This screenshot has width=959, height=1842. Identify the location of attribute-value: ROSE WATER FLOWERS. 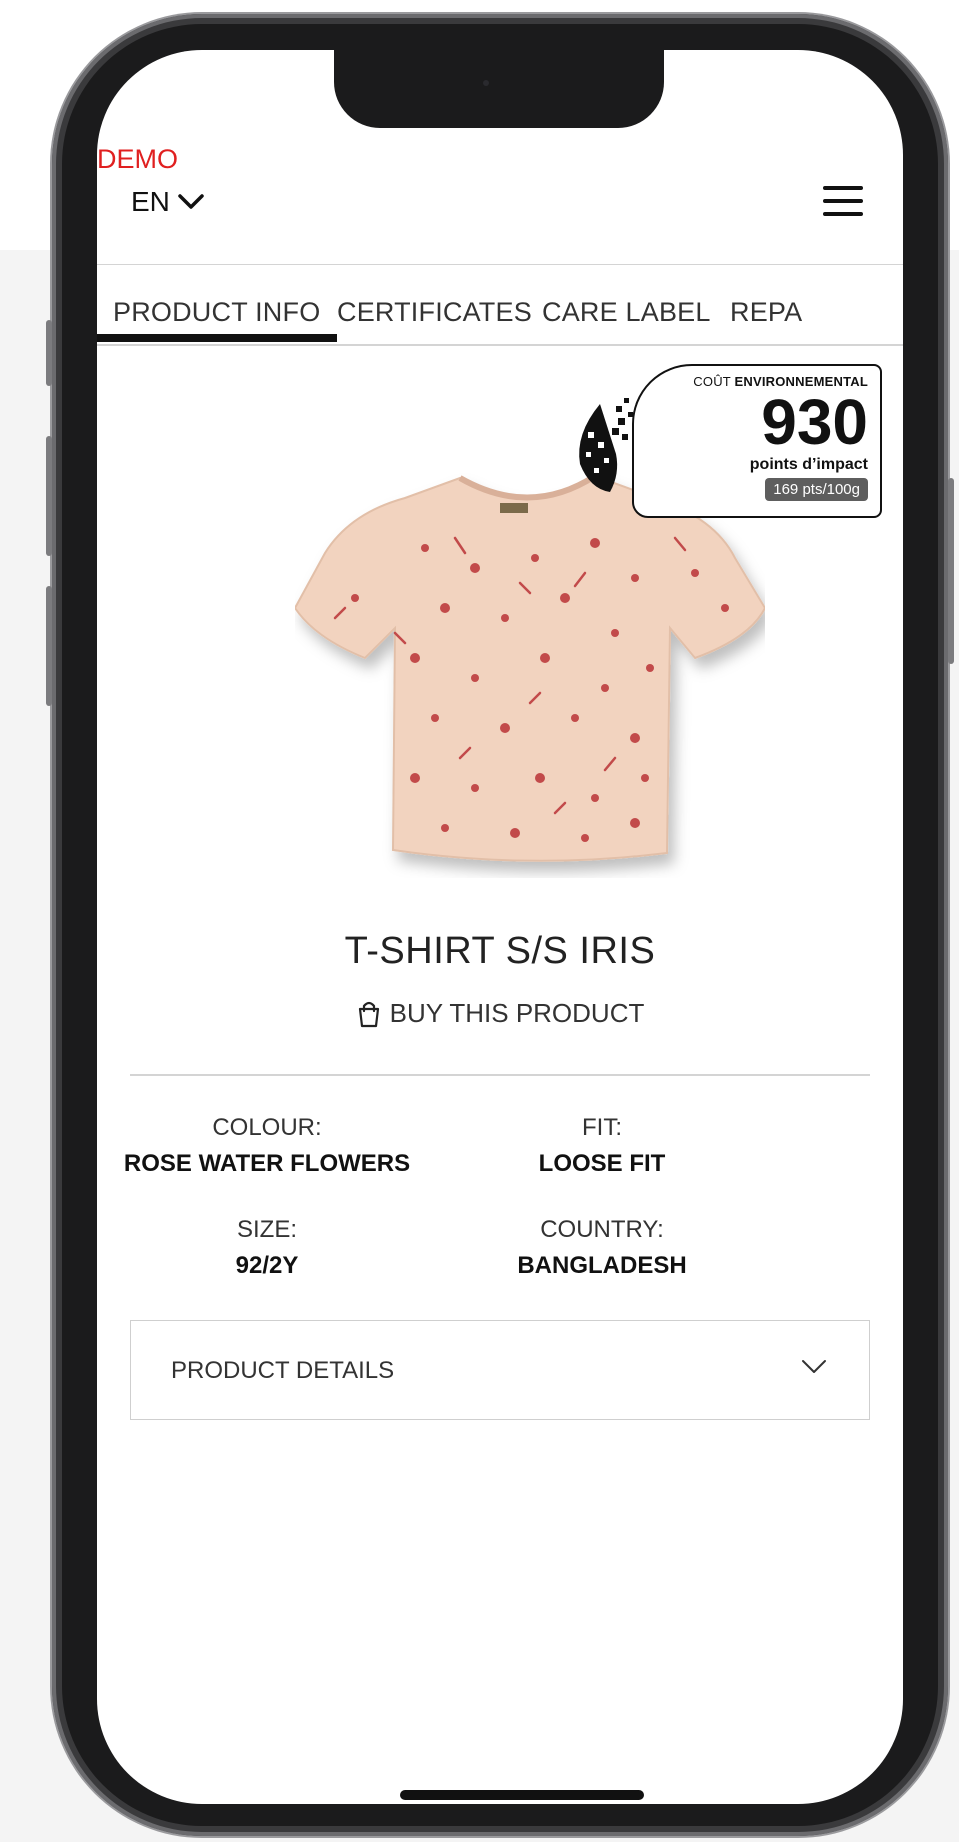
(267, 1163).